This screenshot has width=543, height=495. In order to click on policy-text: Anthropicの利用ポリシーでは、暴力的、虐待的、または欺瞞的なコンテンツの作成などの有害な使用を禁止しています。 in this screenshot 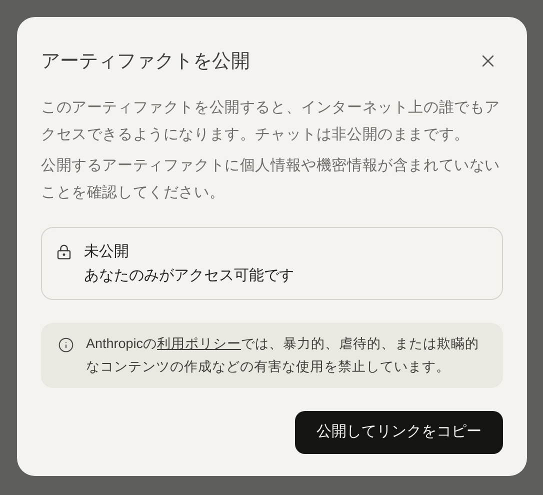, I will do `click(283, 355)`.